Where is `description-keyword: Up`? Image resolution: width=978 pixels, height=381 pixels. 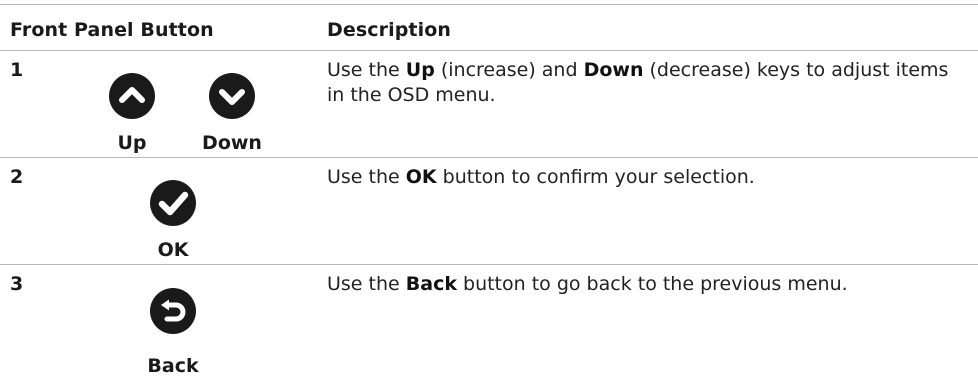
description-keyword: Up is located at coordinates (420, 70).